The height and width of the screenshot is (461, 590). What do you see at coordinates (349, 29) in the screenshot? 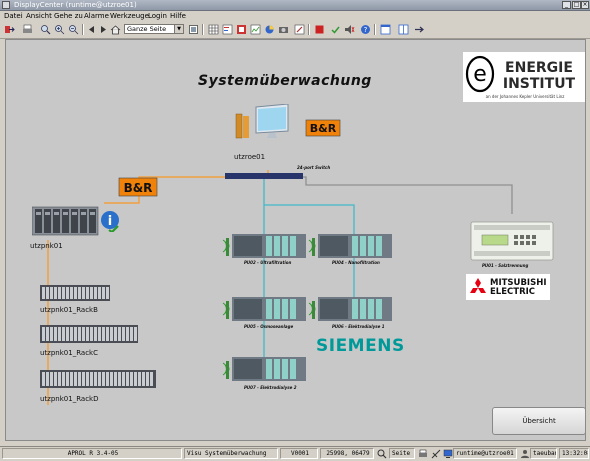
I see `mute-icon` at bounding box center [349, 29].